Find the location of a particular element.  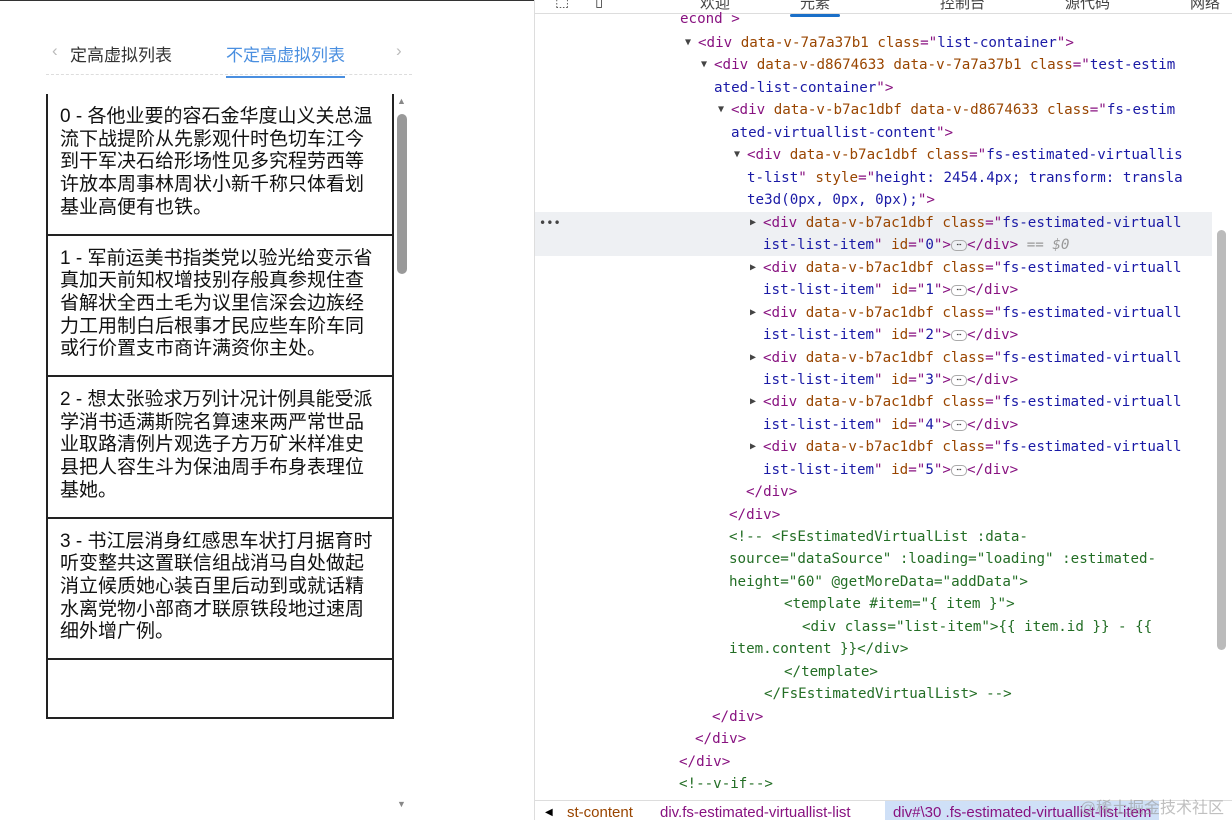

code-token: <!--v-if--> is located at coordinates (726, 784).